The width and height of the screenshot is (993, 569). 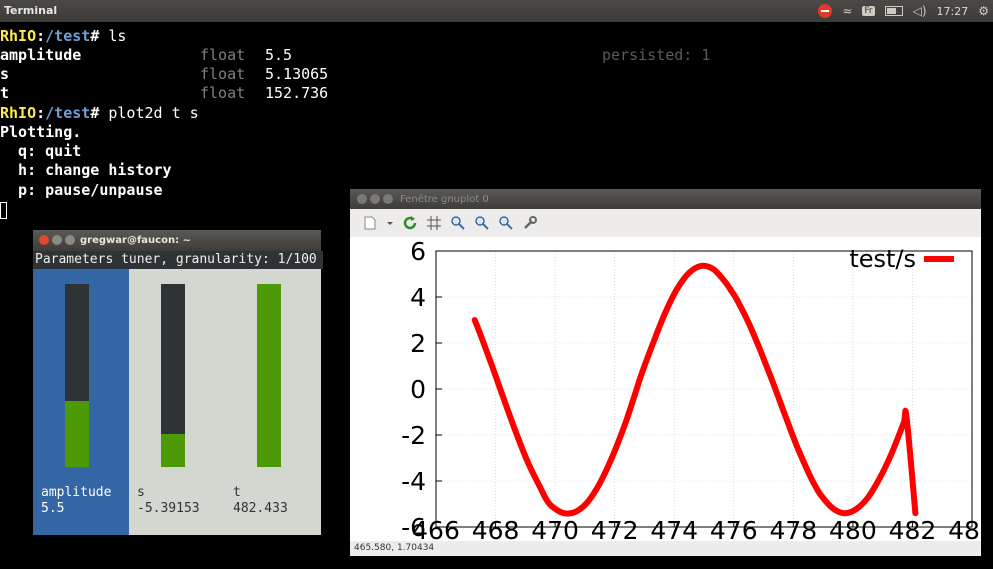 I want to click on x-tick-label: 480, so click(x=853, y=528).